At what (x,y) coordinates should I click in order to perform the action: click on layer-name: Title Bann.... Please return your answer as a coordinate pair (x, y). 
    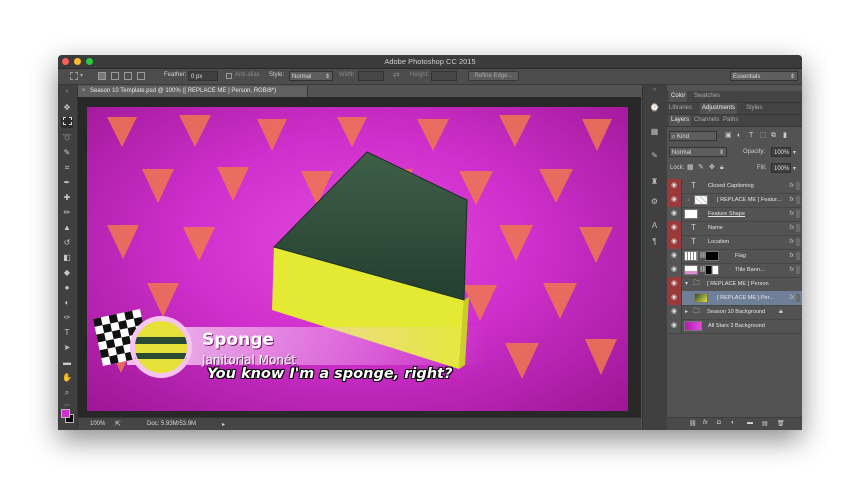
    Looking at the image, I should click on (750, 270).